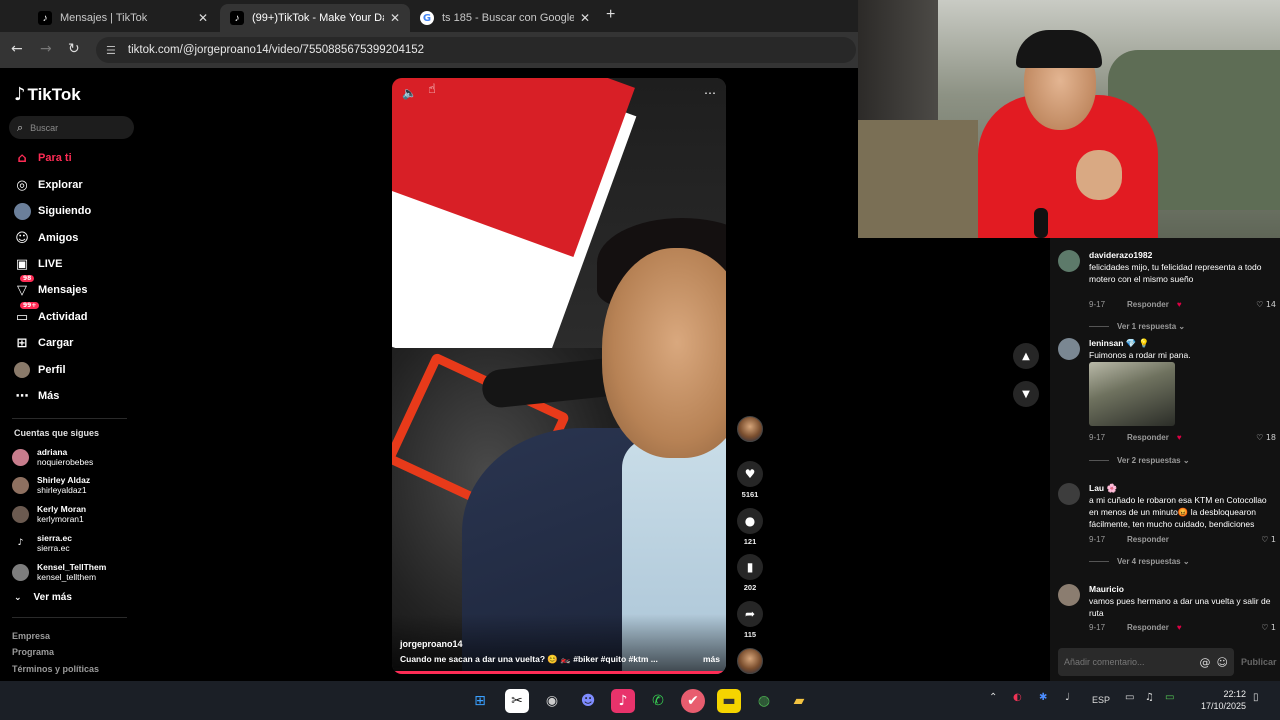 This screenshot has width=1280, height=720. Describe the element at coordinates (1129, 697) in the screenshot. I see `network-icon: ▭` at that location.